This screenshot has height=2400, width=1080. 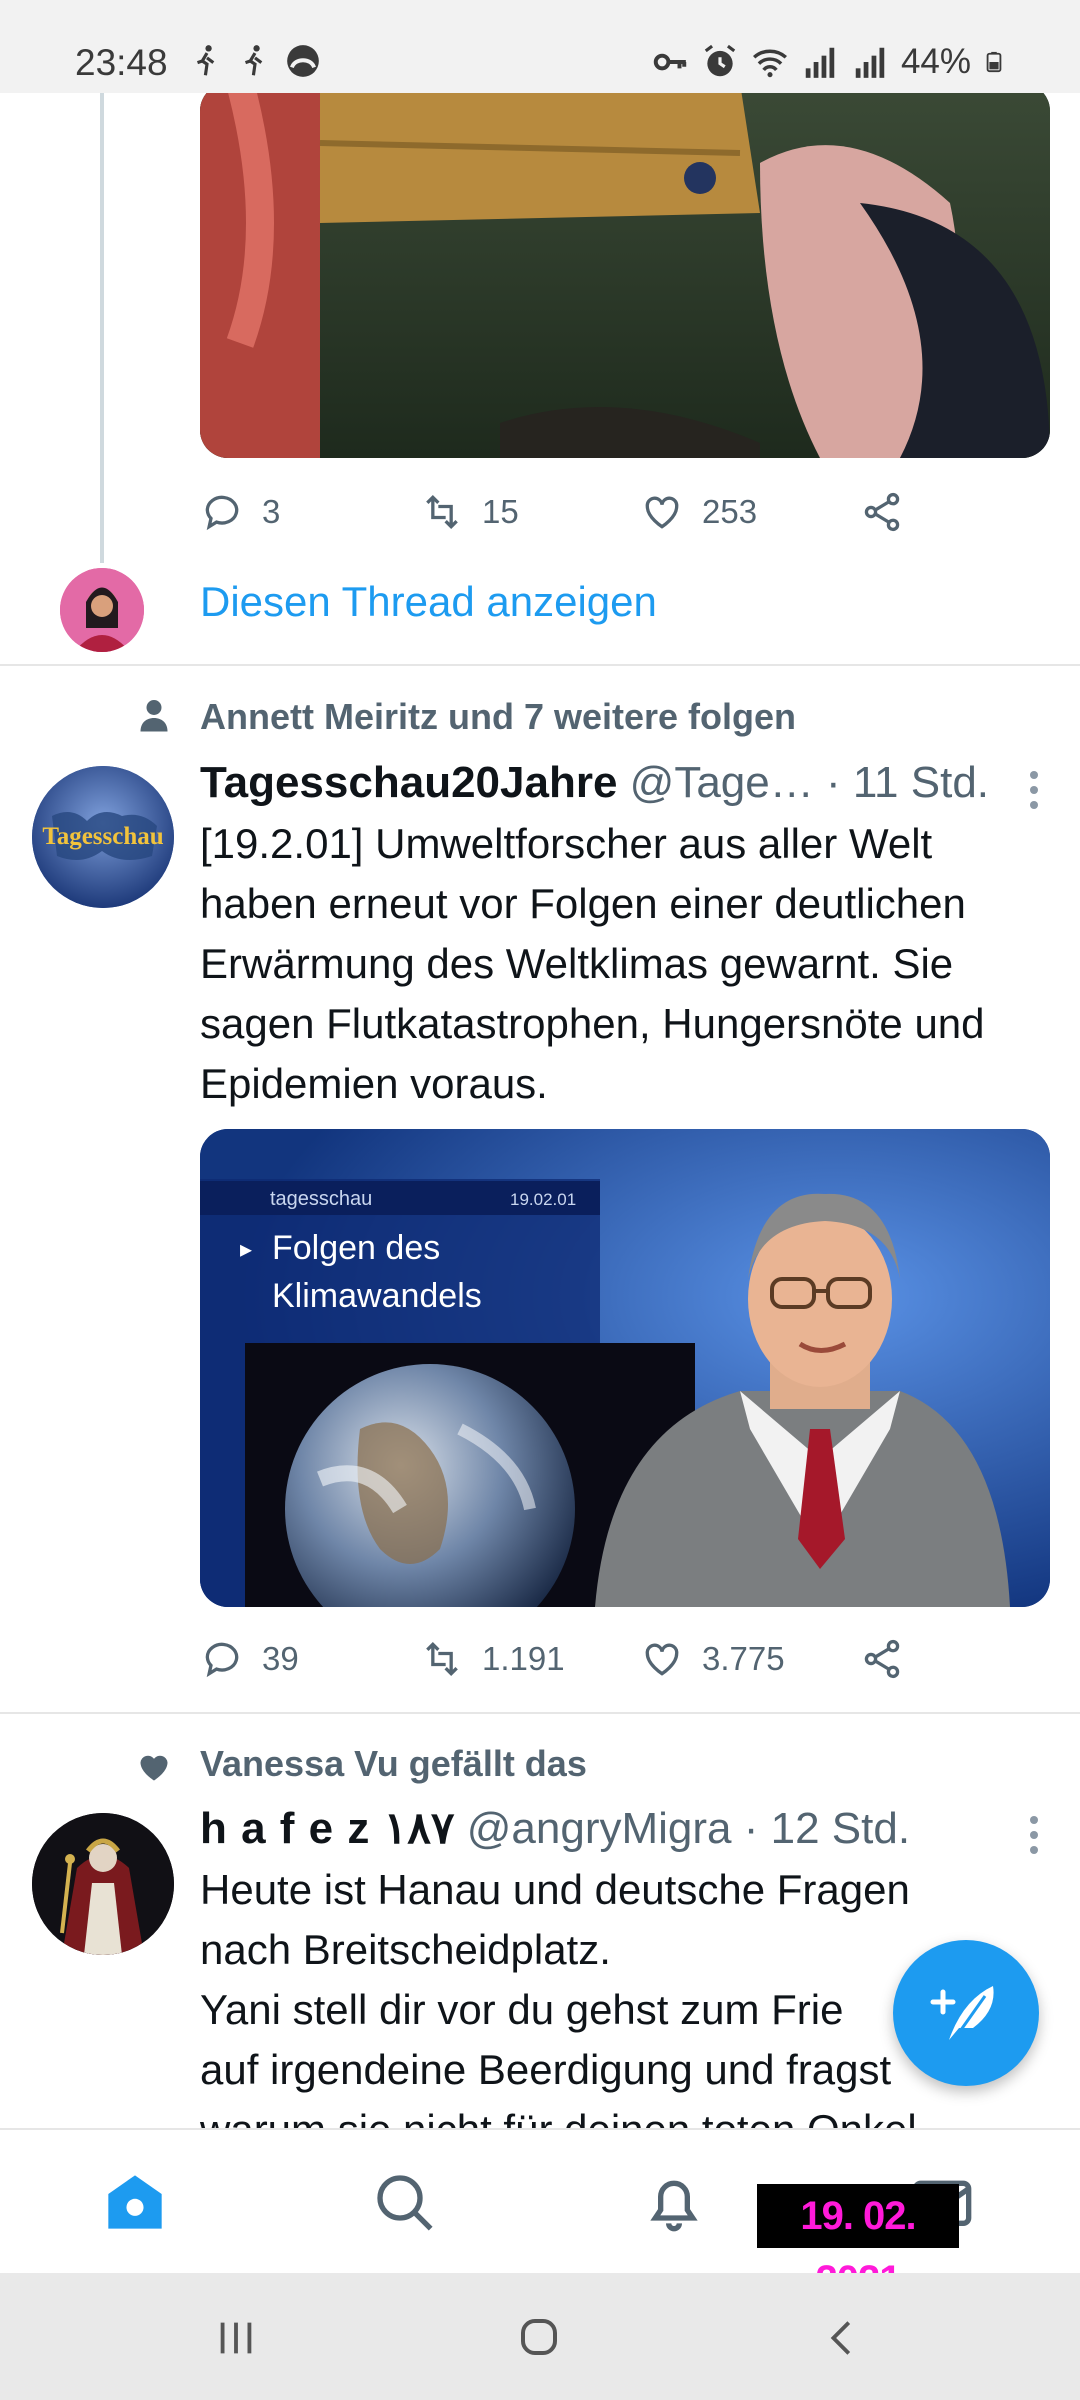 I want to click on thread-author-avatar, so click(x=102, y=610).